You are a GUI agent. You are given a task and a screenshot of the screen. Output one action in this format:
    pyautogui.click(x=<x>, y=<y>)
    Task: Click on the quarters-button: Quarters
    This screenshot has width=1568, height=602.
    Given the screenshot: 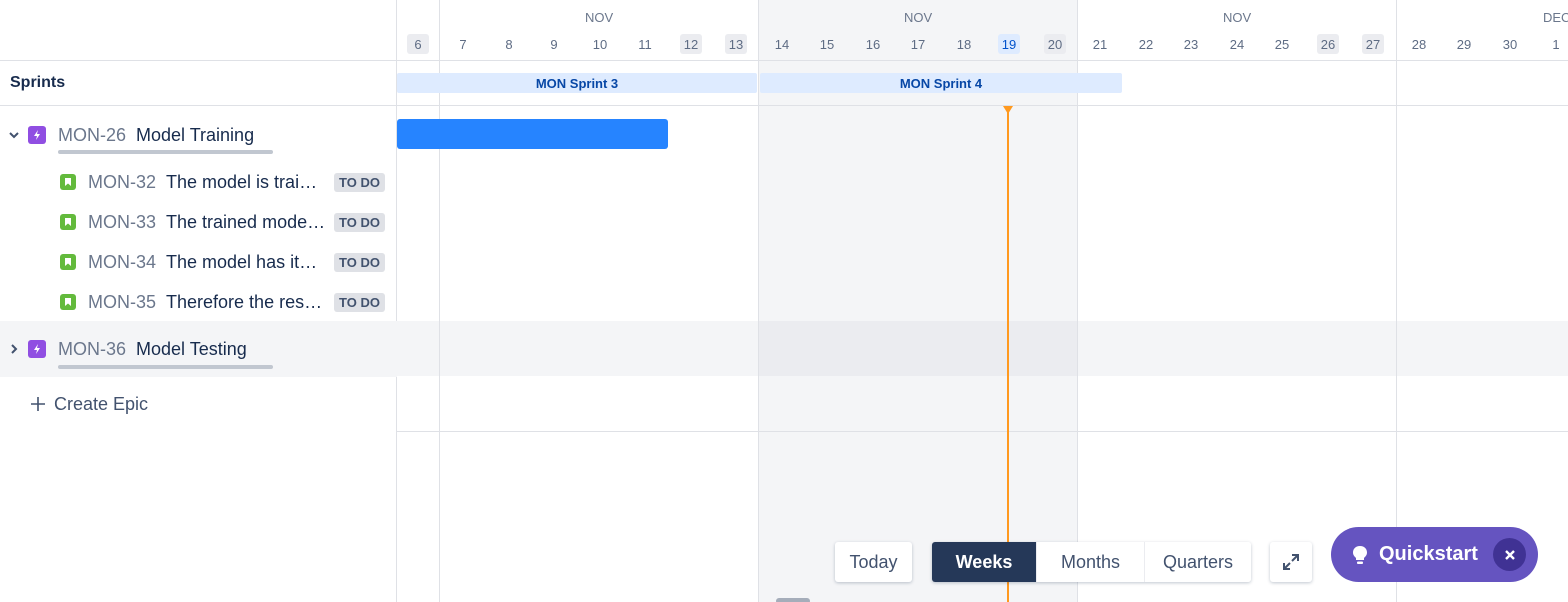 What is the action you would take?
    pyautogui.click(x=1198, y=562)
    